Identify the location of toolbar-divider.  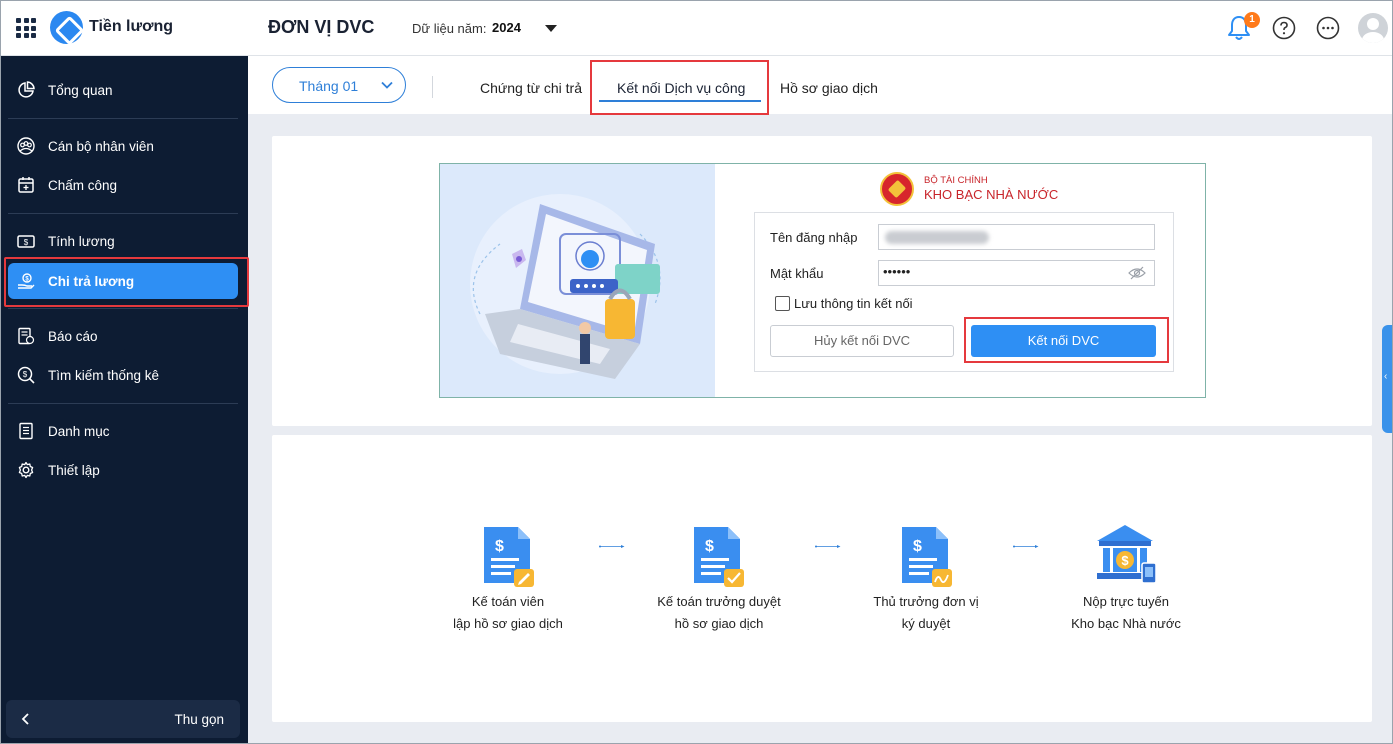
(432, 87).